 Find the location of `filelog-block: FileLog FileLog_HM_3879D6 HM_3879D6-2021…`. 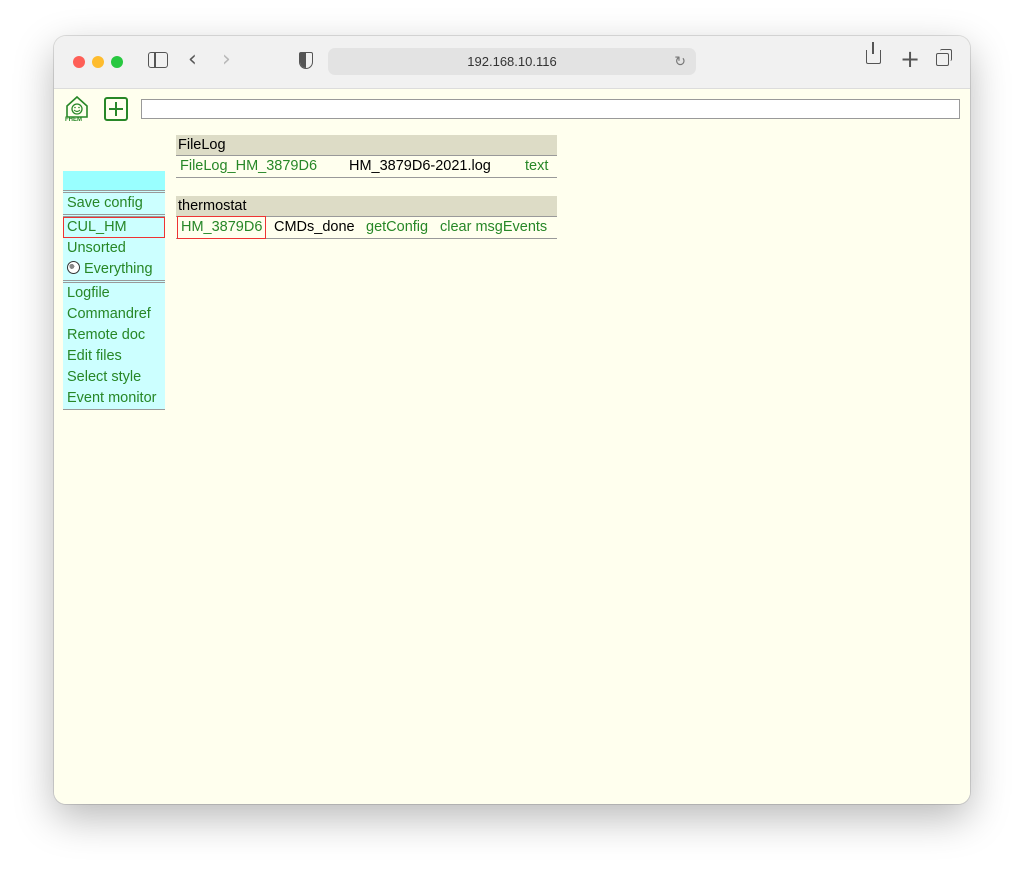

filelog-block: FileLog FileLog_HM_3879D6 HM_3879D6-2021… is located at coordinates (366, 156).